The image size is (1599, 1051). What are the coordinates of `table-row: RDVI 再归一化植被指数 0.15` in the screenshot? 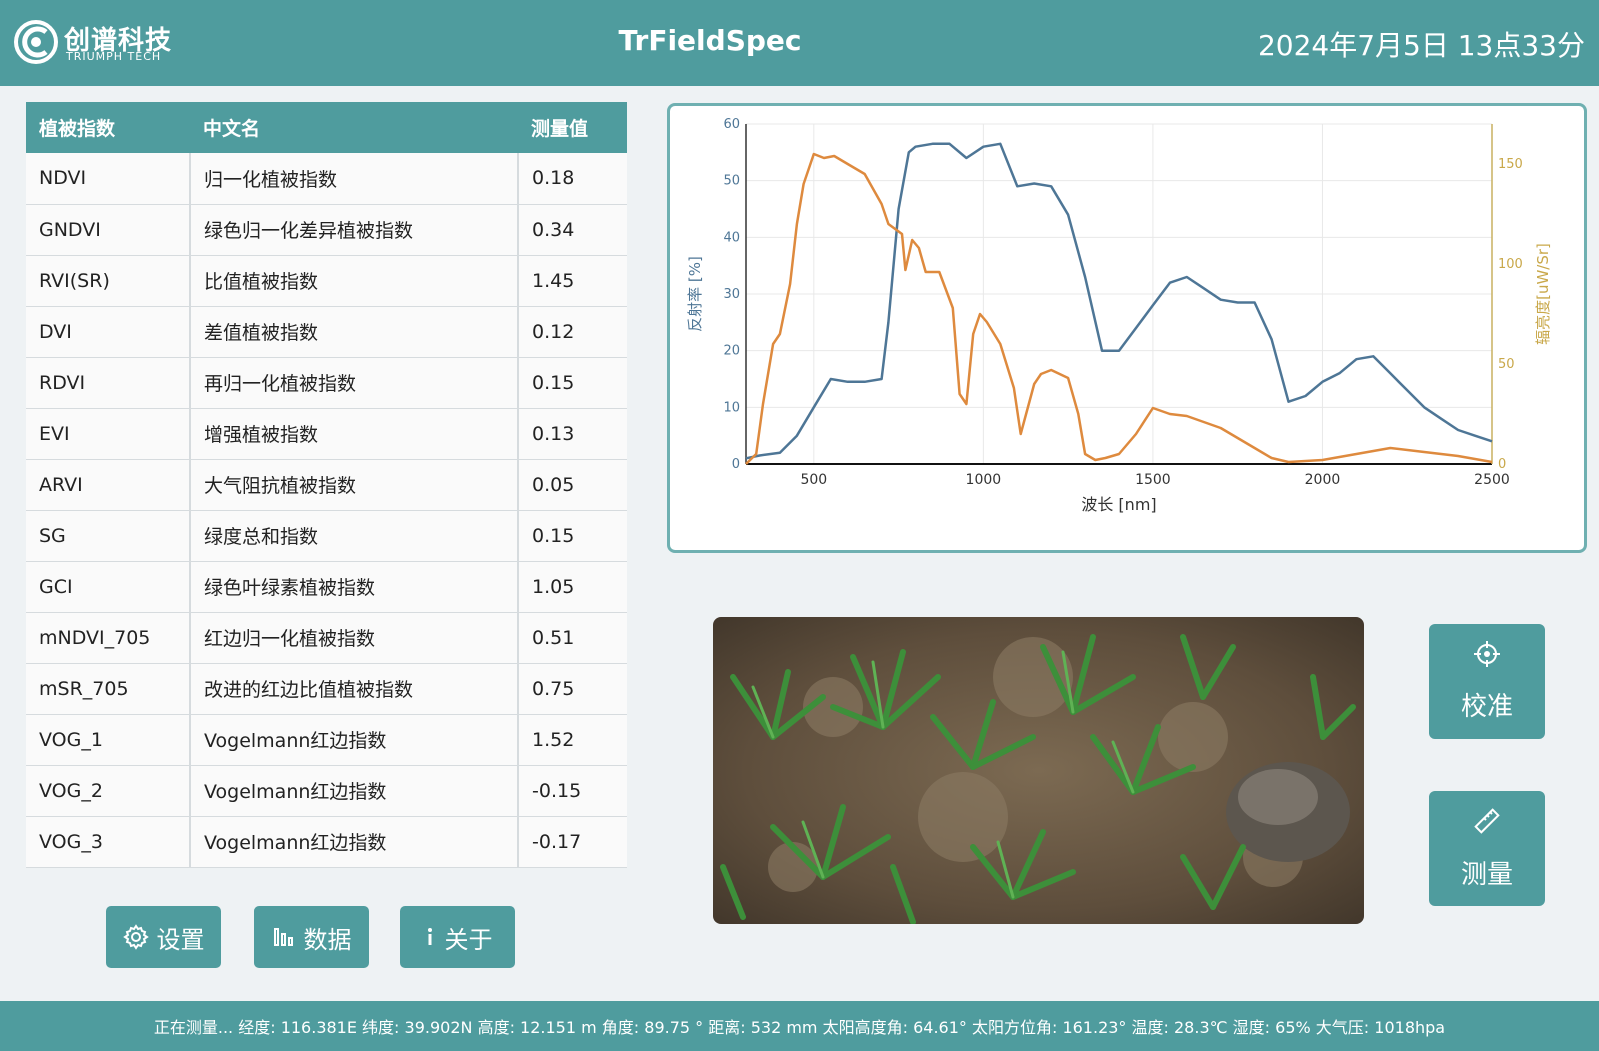 It's located at (326, 383).